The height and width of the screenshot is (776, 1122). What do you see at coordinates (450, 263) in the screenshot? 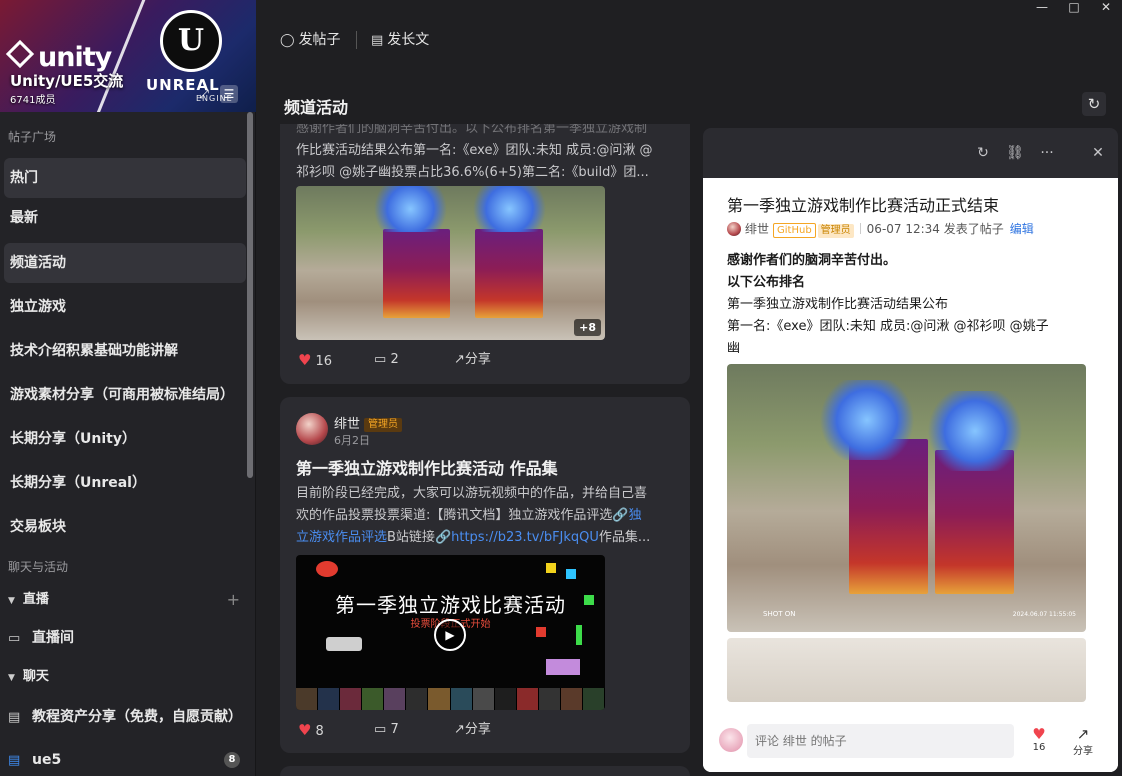
I see `post-image: +8` at bounding box center [450, 263].